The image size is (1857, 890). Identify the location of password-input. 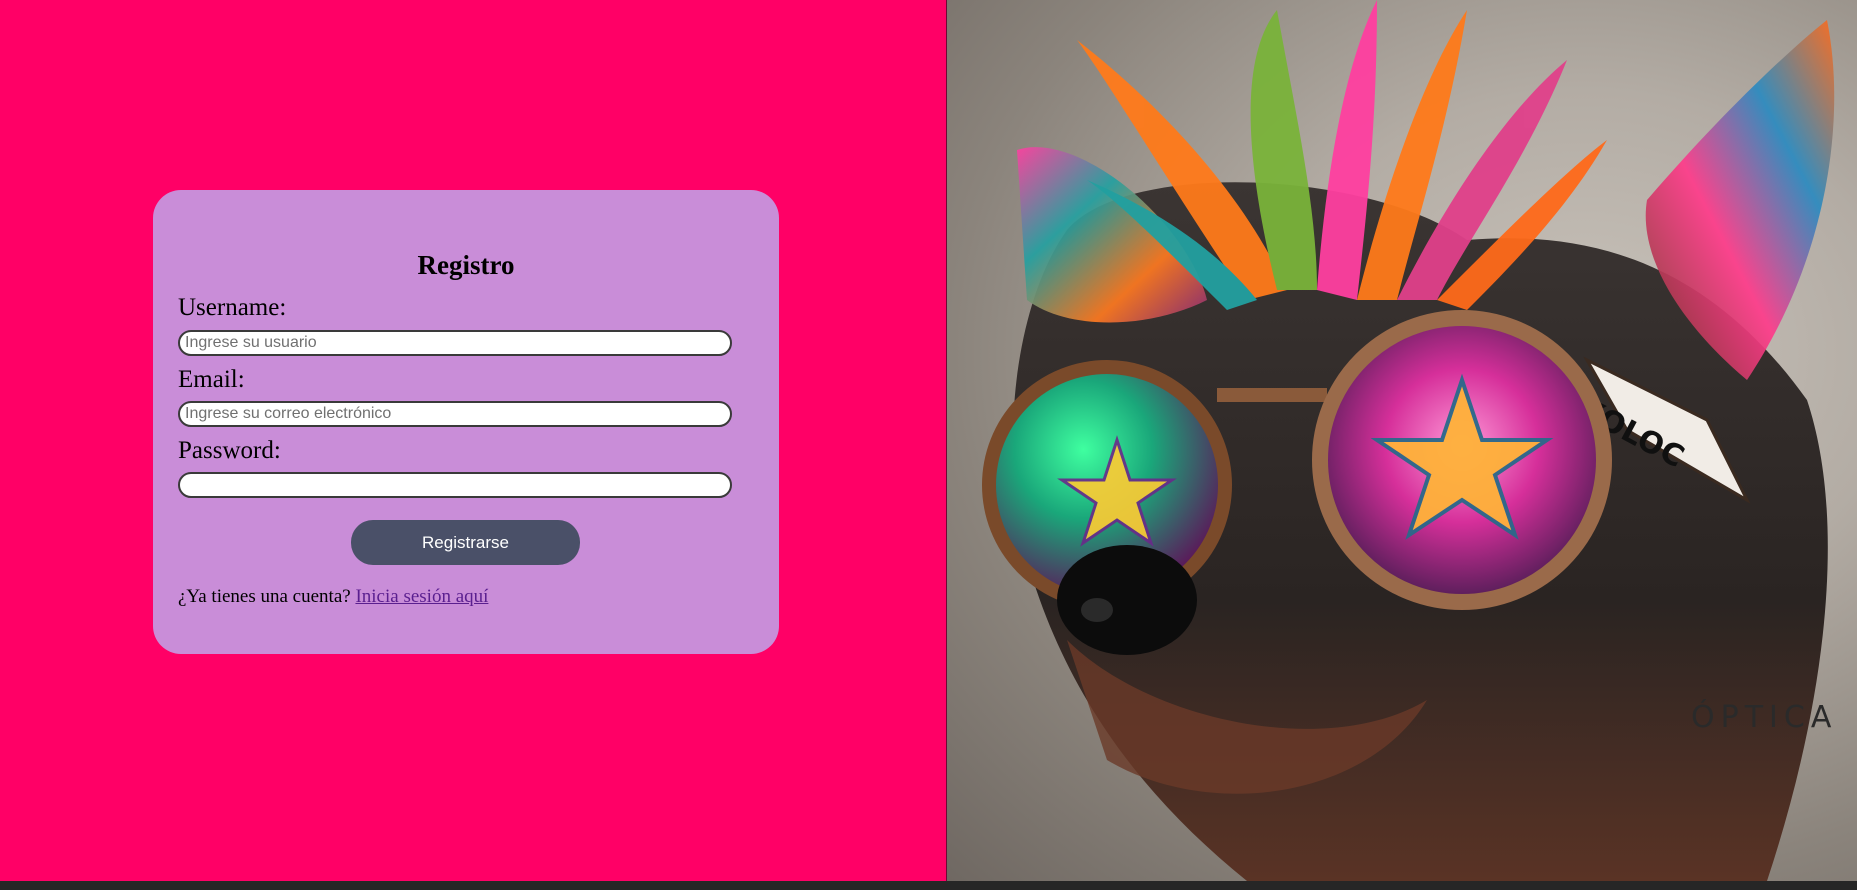
(455, 485).